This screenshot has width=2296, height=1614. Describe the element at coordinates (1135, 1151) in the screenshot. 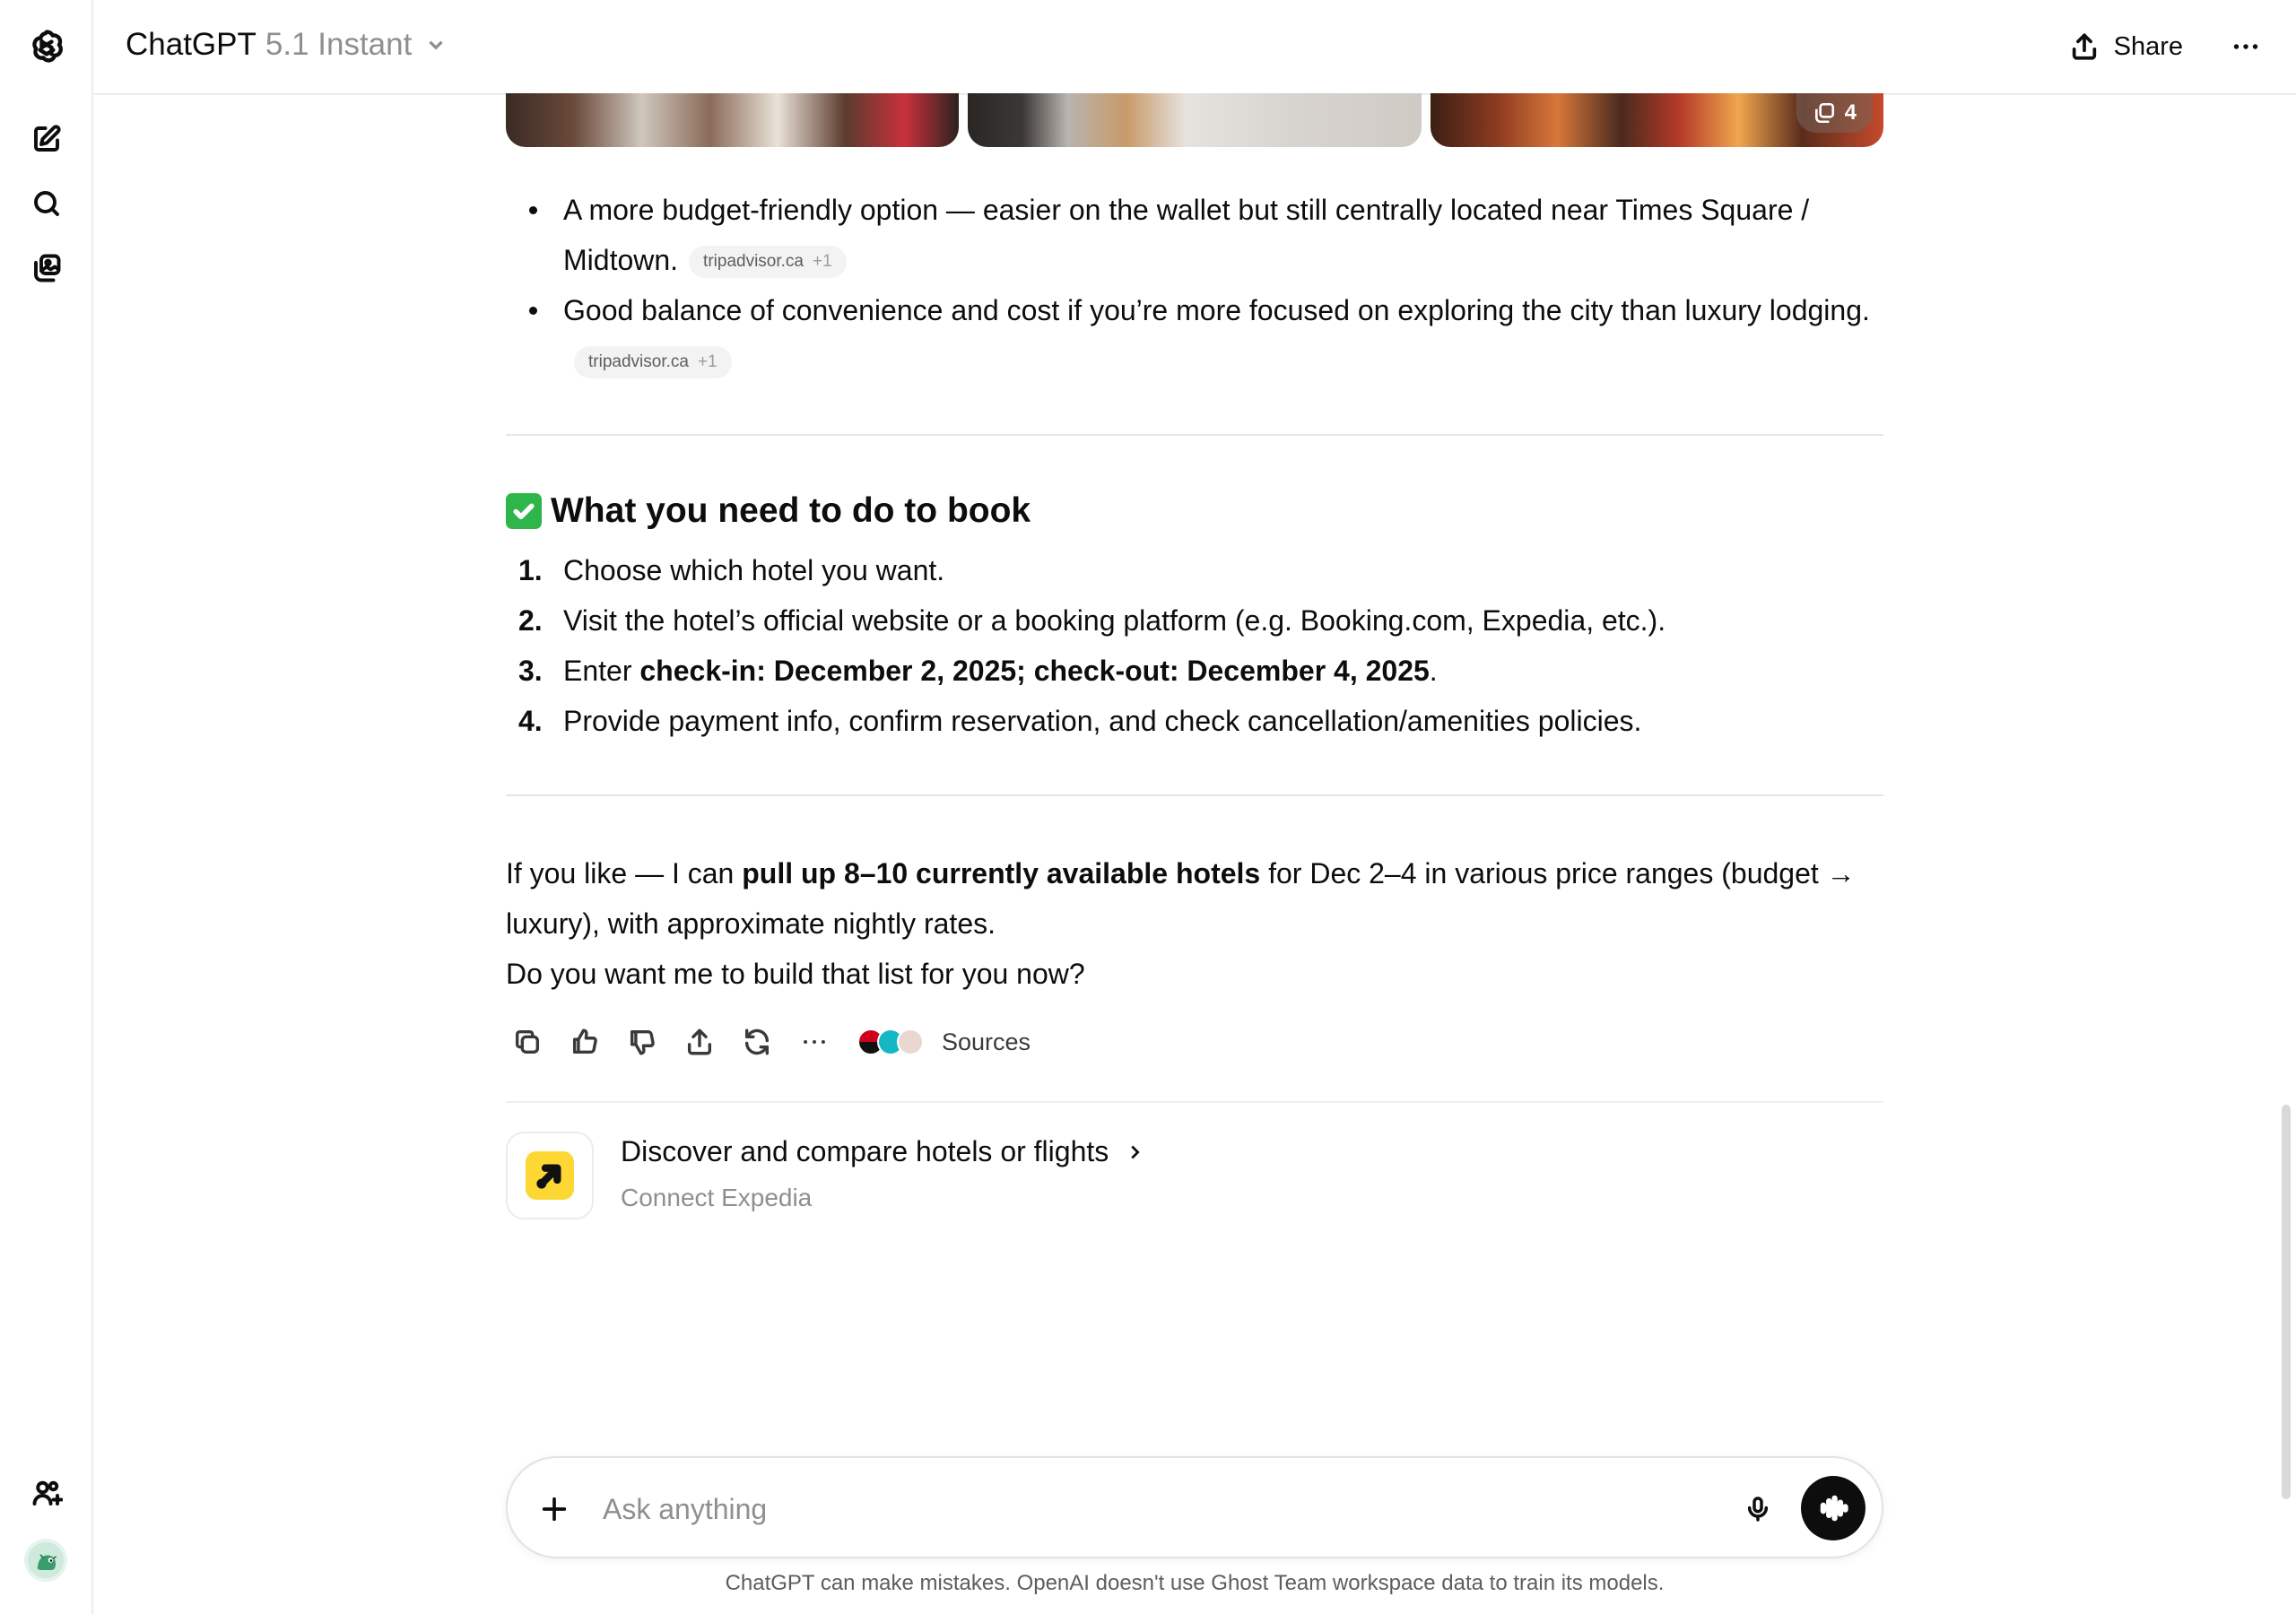

I see `chevron-right-icon` at that location.